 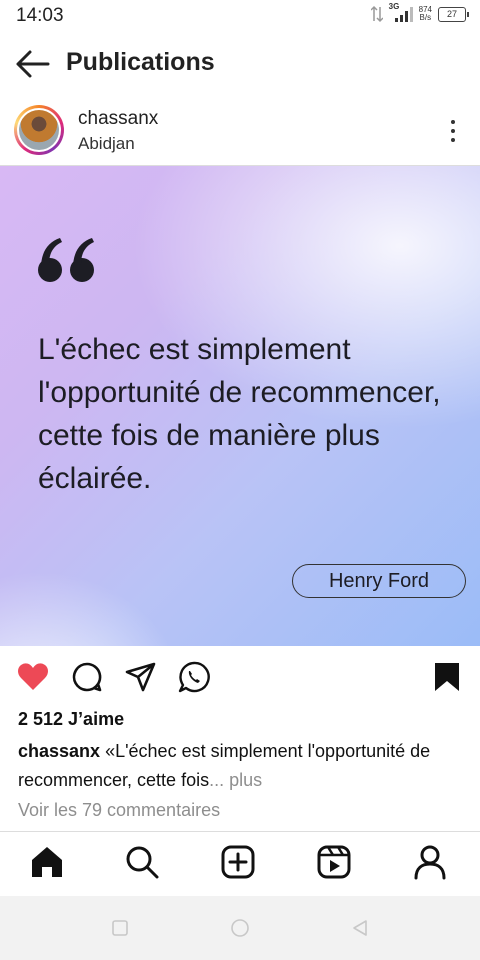 What do you see at coordinates (376, 14) in the screenshot?
I see `data-transfer-icon` at bounding box center [376, 14].